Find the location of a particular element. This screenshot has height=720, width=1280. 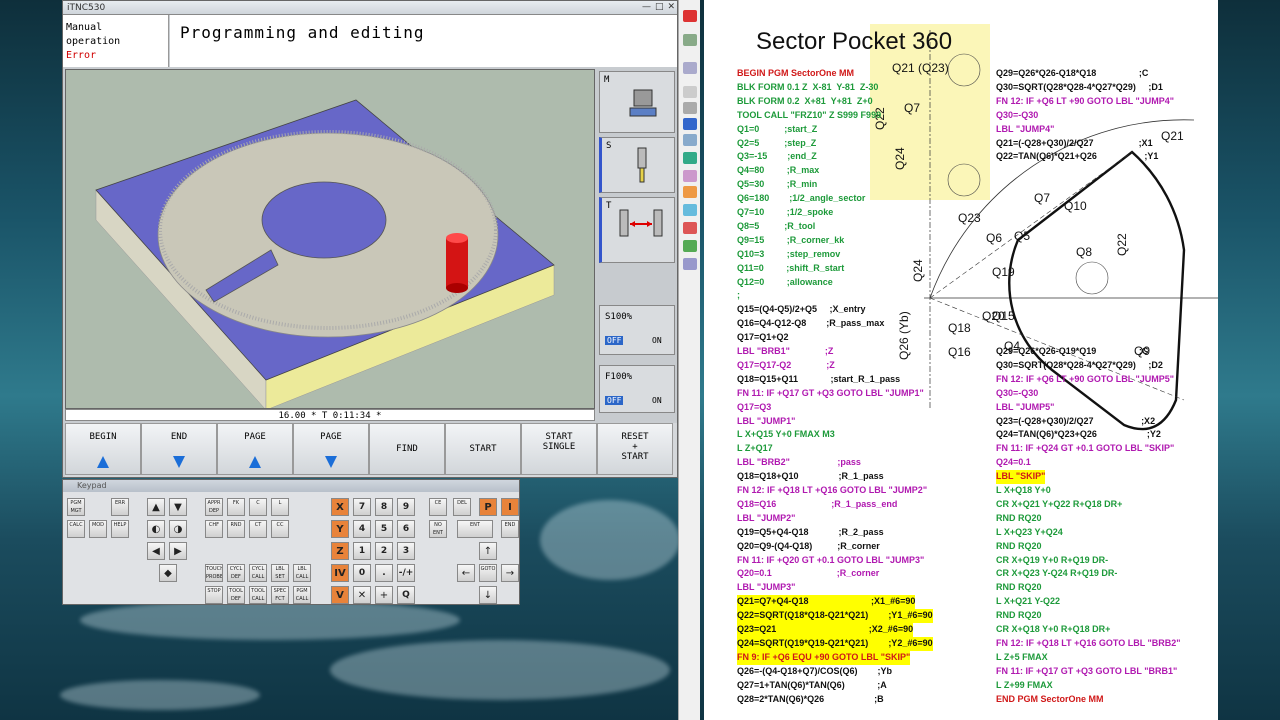

arrow-key: ↑ is located at coordinates (488, 551).